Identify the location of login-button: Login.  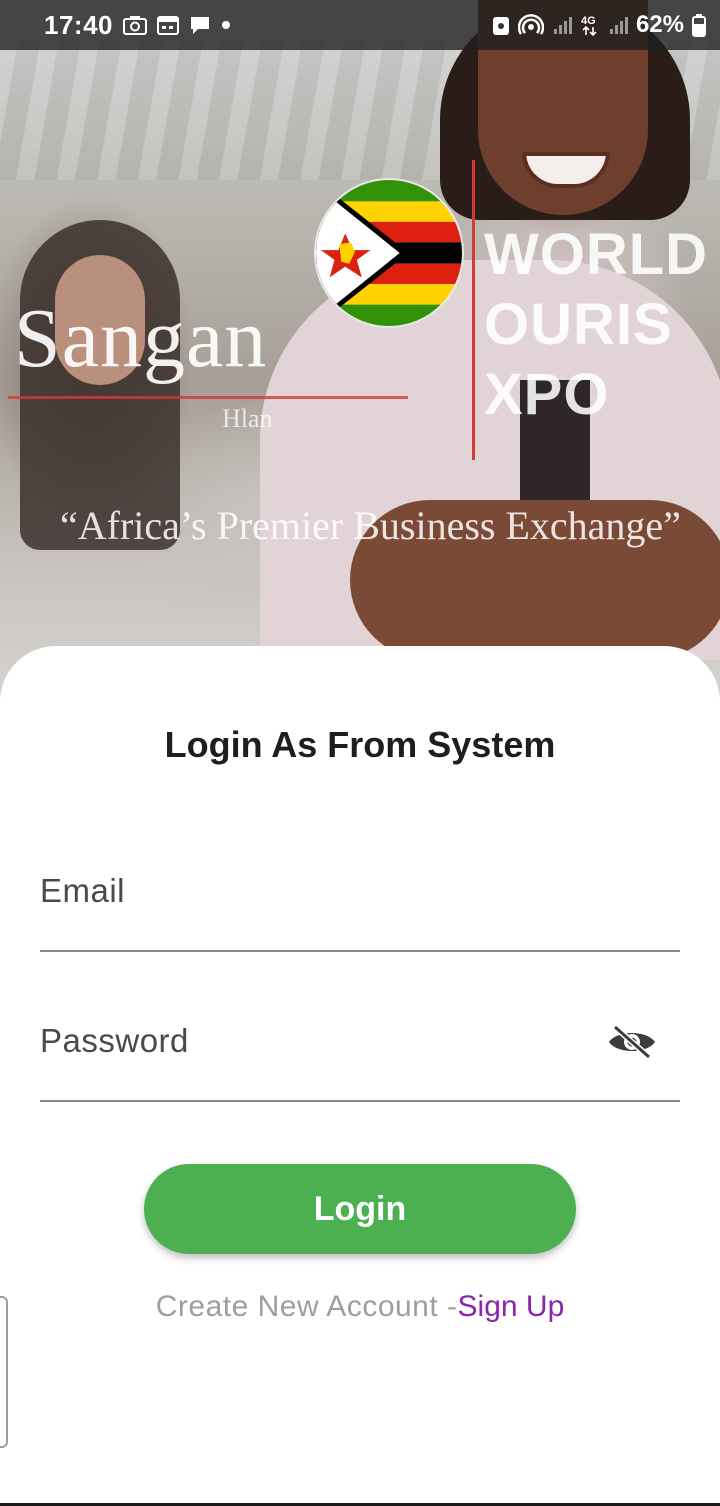
(360, 1209).